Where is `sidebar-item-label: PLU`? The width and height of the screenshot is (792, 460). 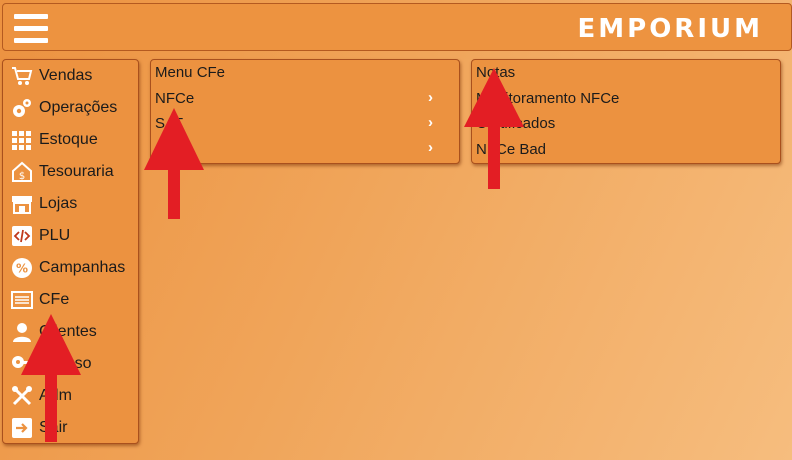 sidebar-item-label: PLU is located at coordinates (55, 235).